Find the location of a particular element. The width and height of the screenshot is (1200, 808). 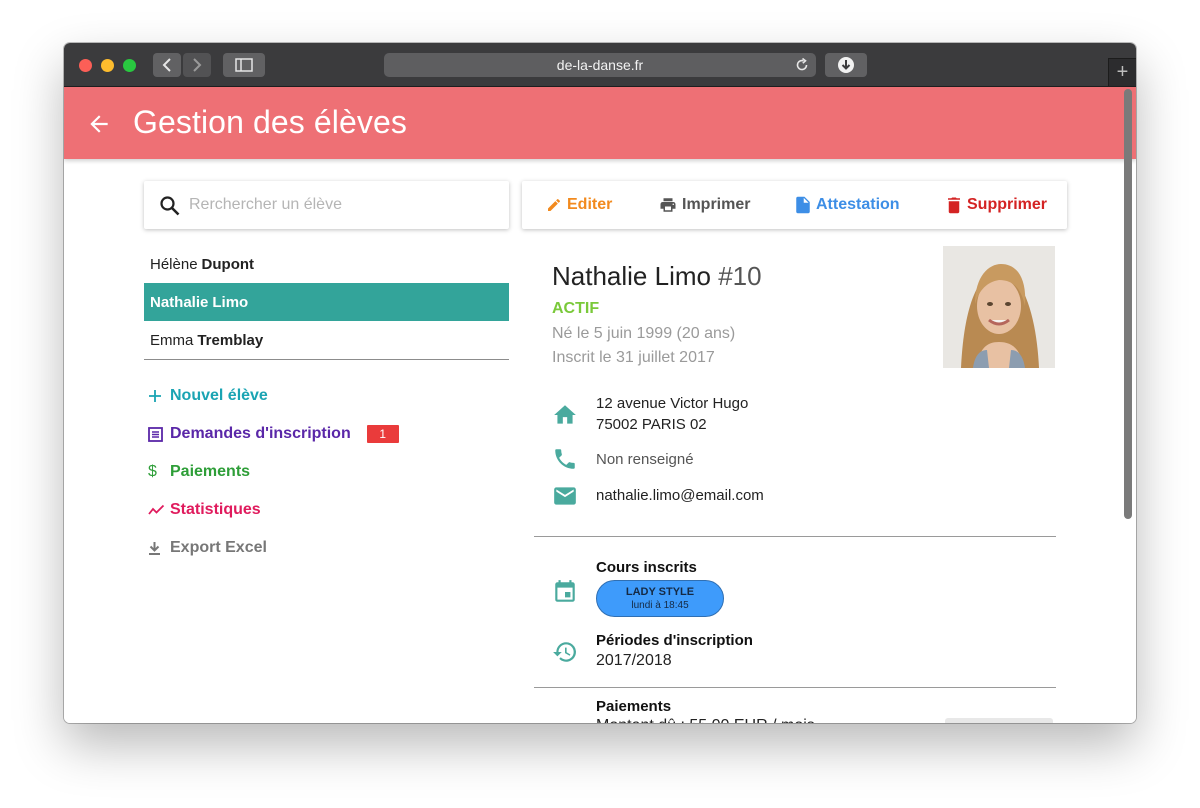

requests-count-badge: 1 is located at coordinates (382, 434).